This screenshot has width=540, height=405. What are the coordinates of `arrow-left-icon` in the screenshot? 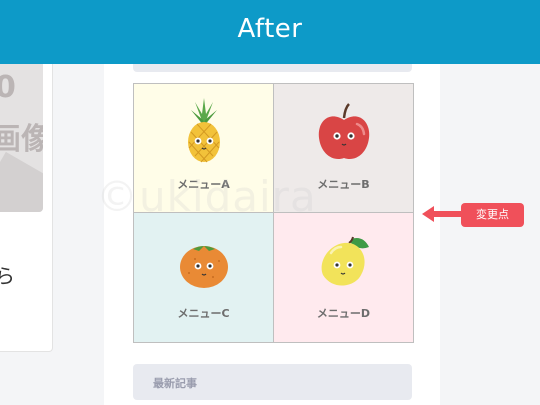 It's located at (442, 214).